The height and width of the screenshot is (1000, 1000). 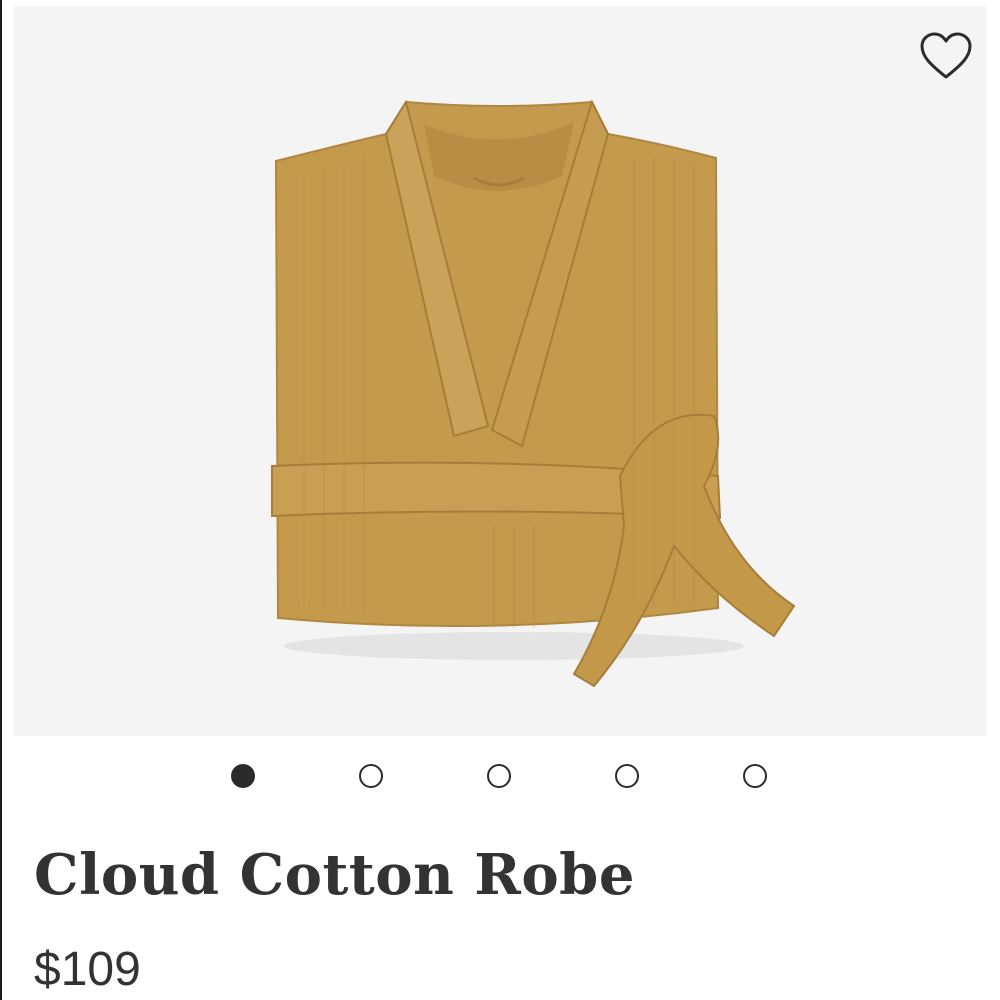 I want to click on favorite-button, so click(x=946, y=56).